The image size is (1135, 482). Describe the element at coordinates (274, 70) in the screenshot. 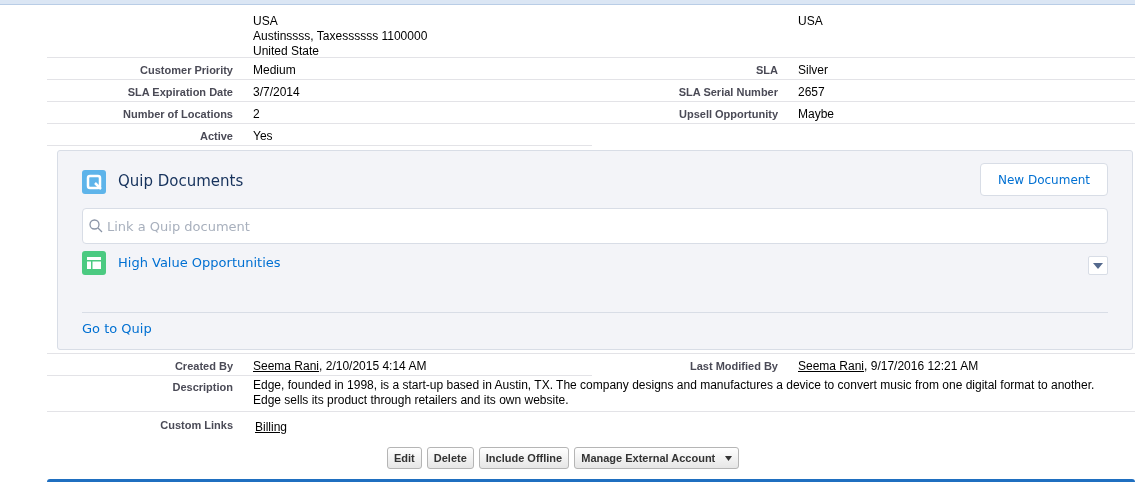

I see `field-value: Medium` at that location.